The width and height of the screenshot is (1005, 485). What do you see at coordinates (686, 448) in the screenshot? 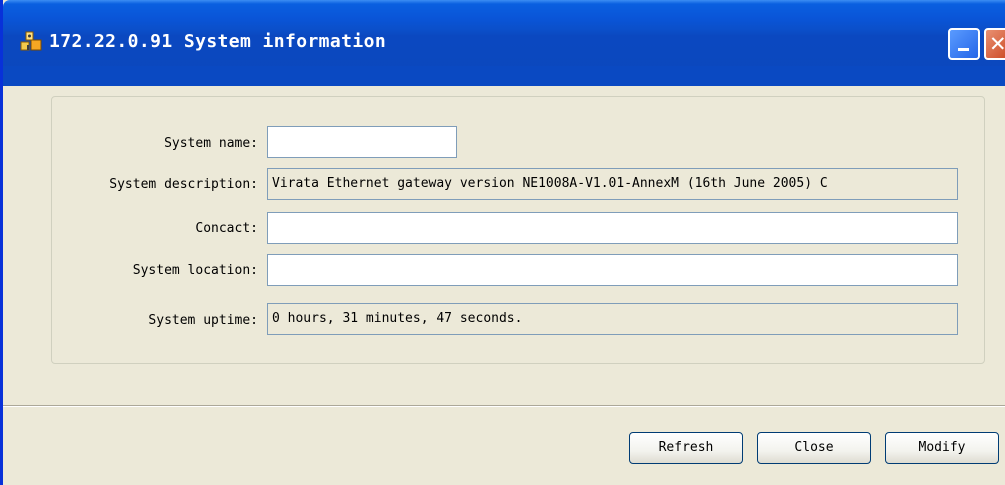
I see `refresh-button: Refresh` at bounding box center [686, 448].